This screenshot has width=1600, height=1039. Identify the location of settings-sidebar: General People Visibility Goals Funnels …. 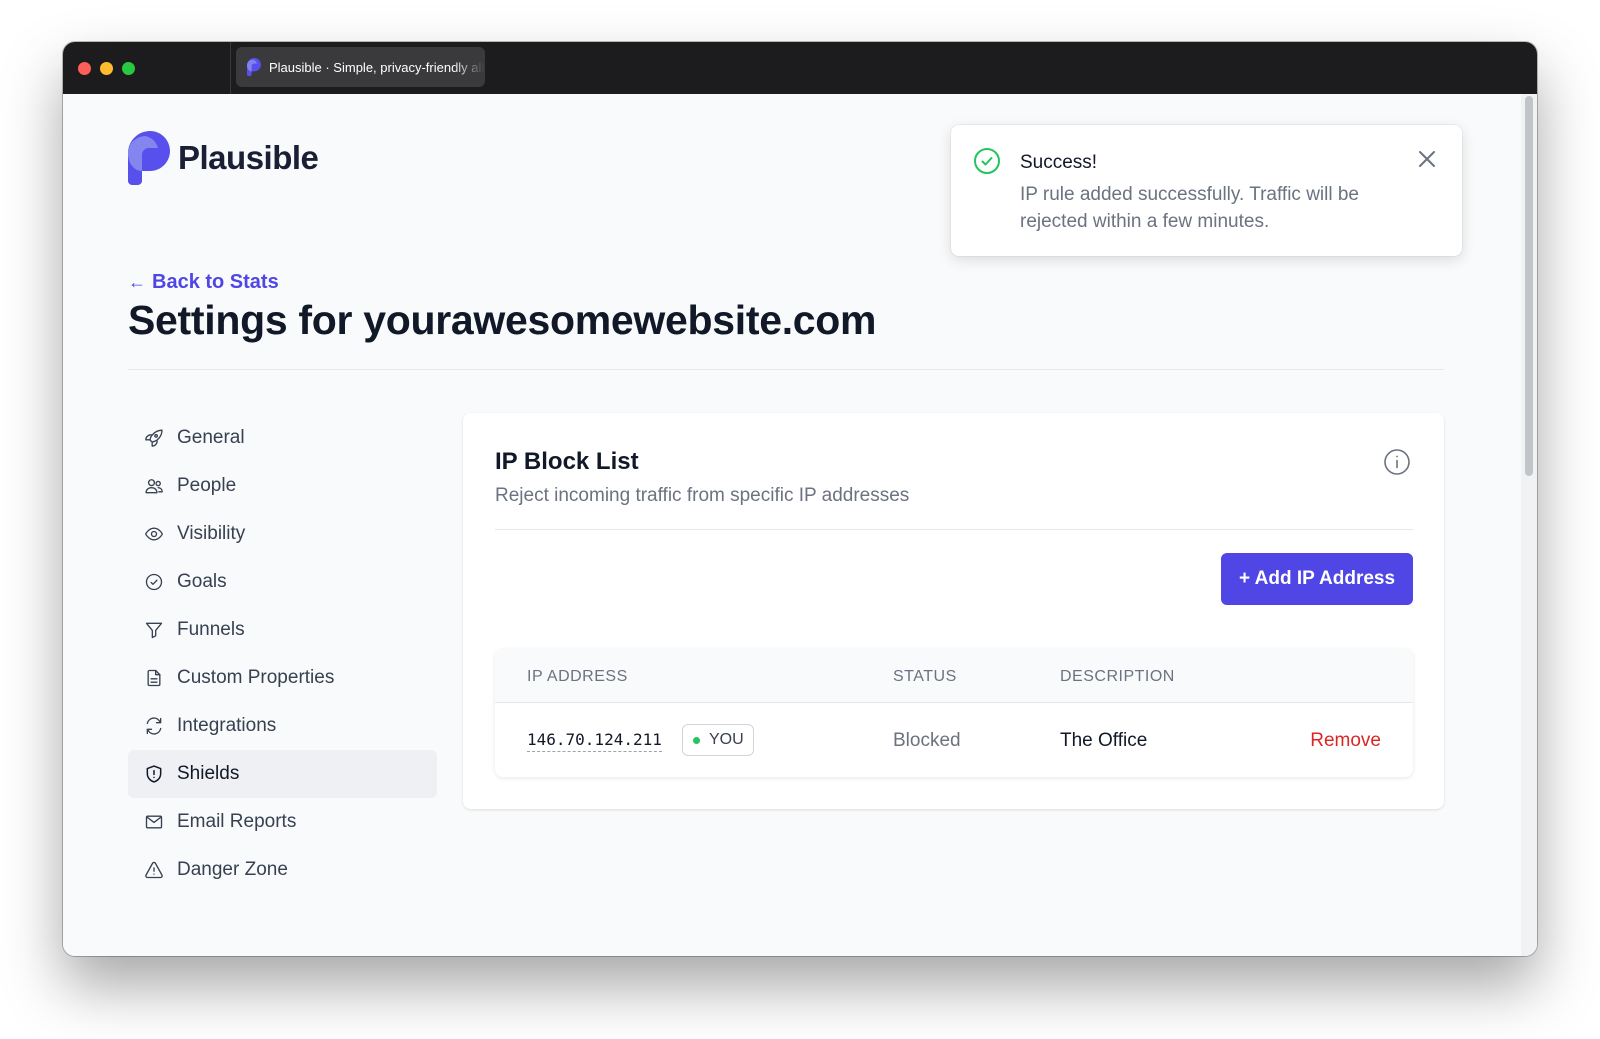
(282, 654).